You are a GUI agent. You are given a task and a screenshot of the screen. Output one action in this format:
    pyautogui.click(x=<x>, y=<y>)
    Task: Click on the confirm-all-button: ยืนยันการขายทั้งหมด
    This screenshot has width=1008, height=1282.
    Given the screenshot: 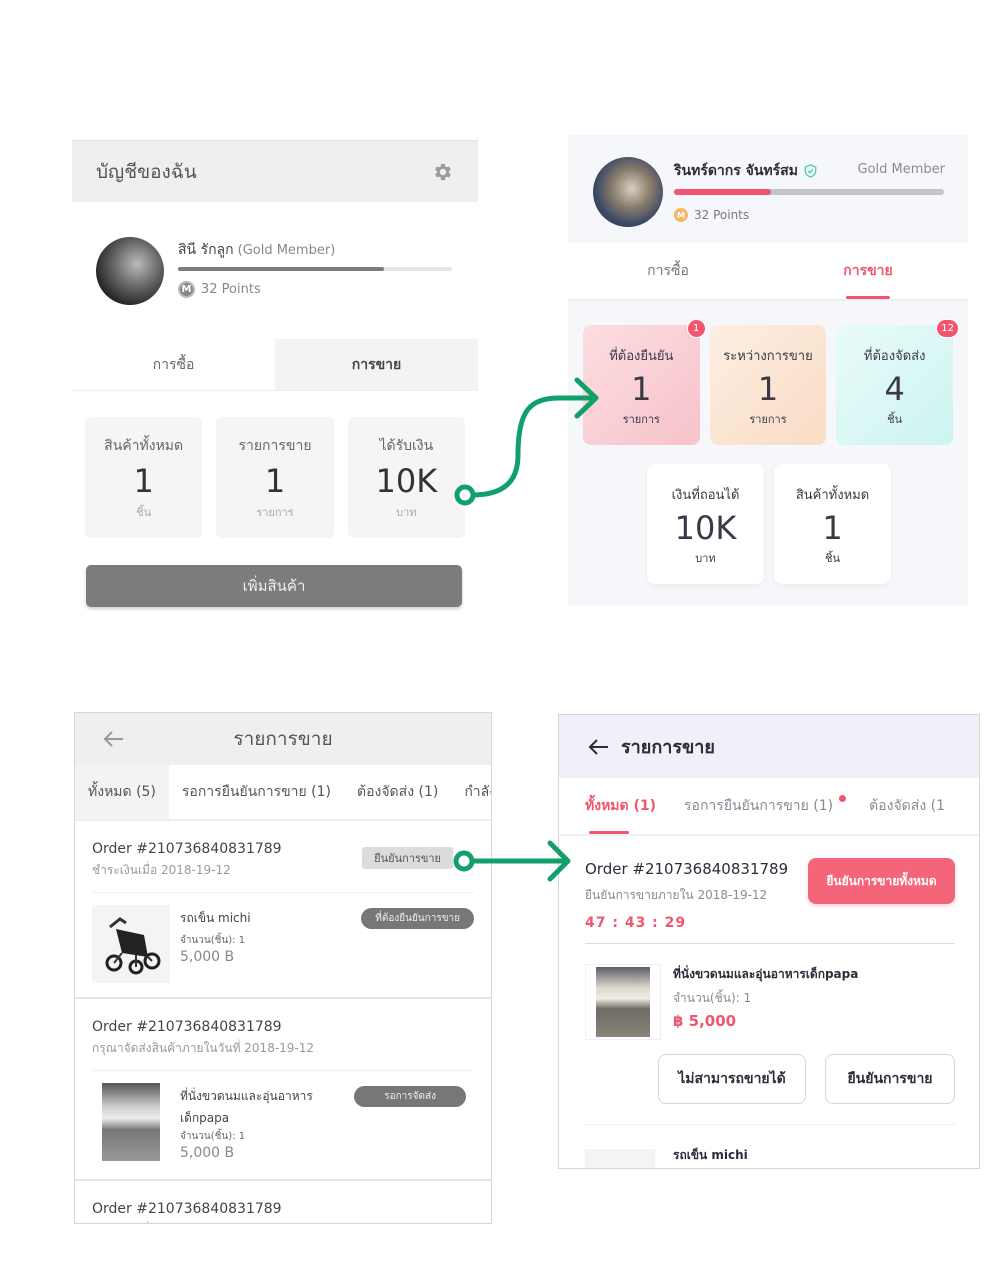 What is the action you would take?
    pyautogui.click(x=881, y=881)
    